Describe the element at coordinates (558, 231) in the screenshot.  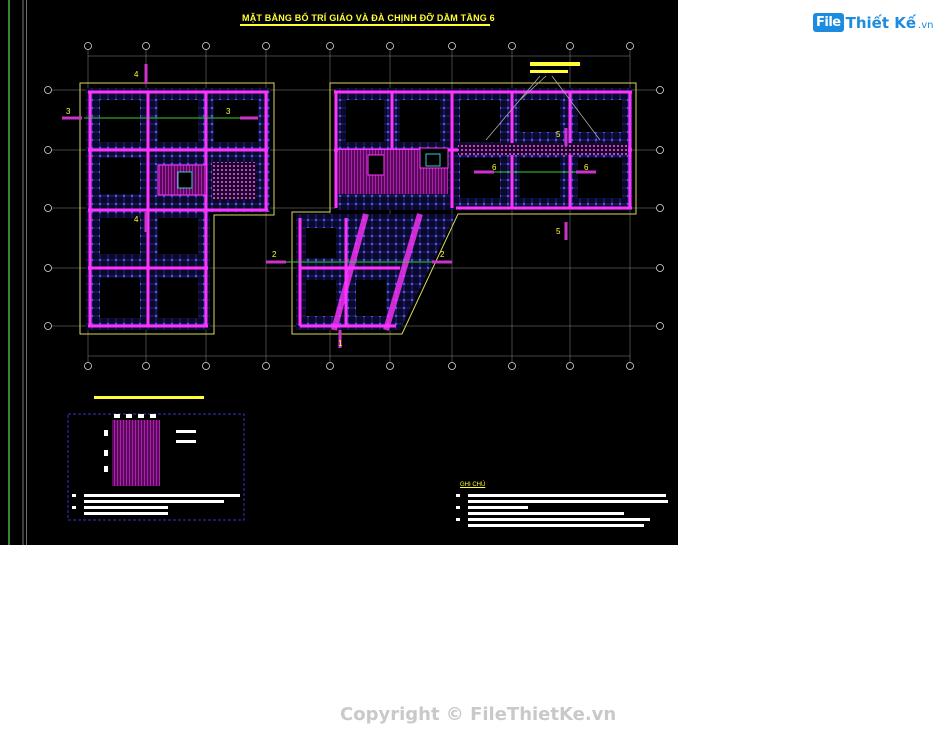
I see `section-mark-5b: 5` at that location.